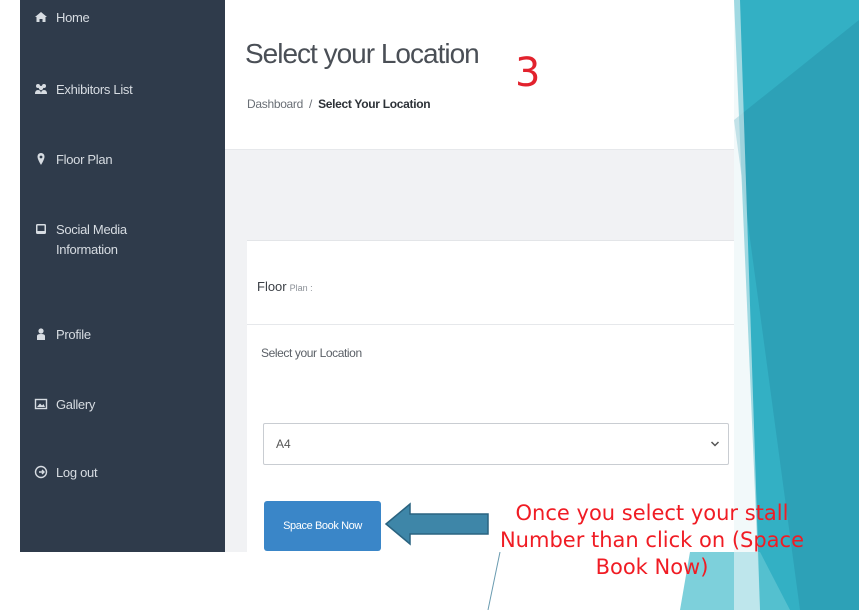 Image resolution: width=859 pixels, height=610 pixels. What do you see at coordinates (73, 334) in the screenshot?
I see `sidebar-item-label: Profile` at bounding box center [73, 334].